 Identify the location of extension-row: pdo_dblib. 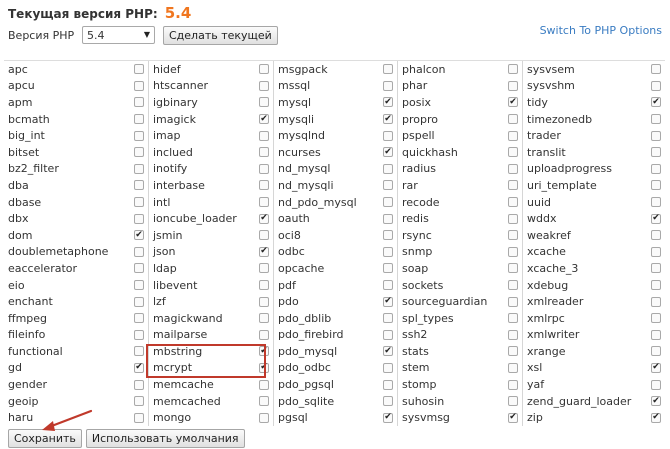
(335, 318).